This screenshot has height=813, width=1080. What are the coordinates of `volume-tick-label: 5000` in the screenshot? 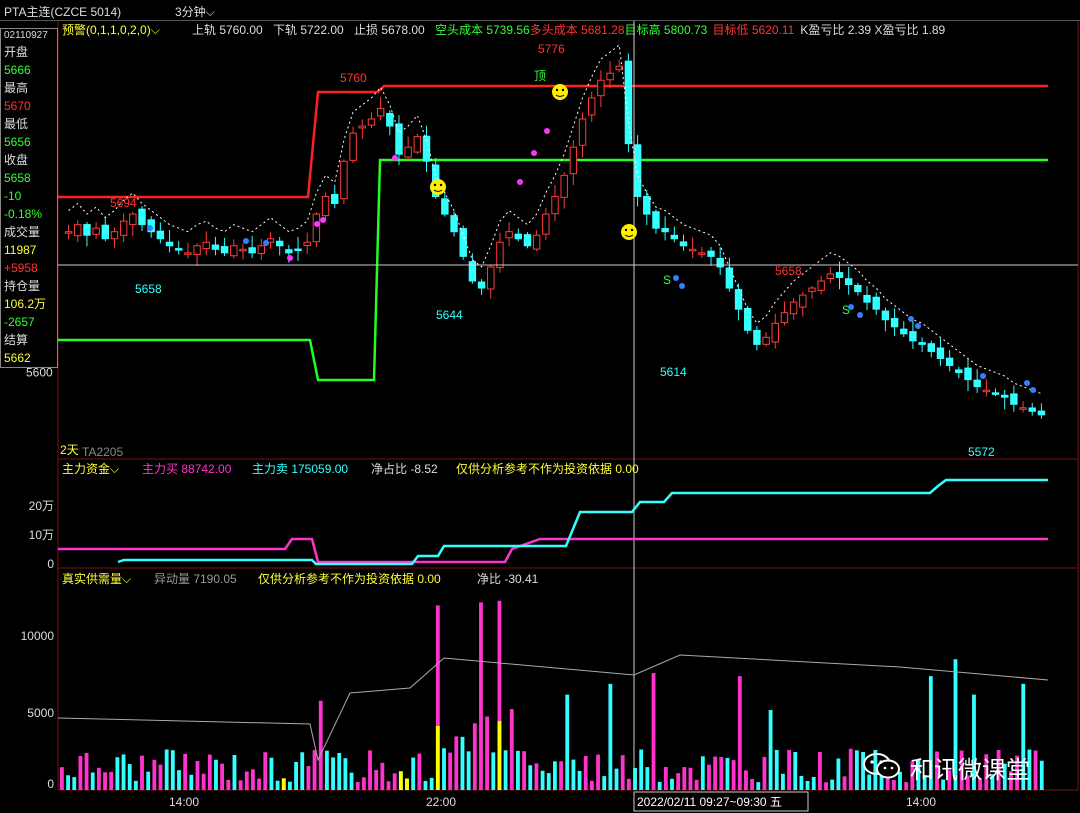 It's located at (40, 713).